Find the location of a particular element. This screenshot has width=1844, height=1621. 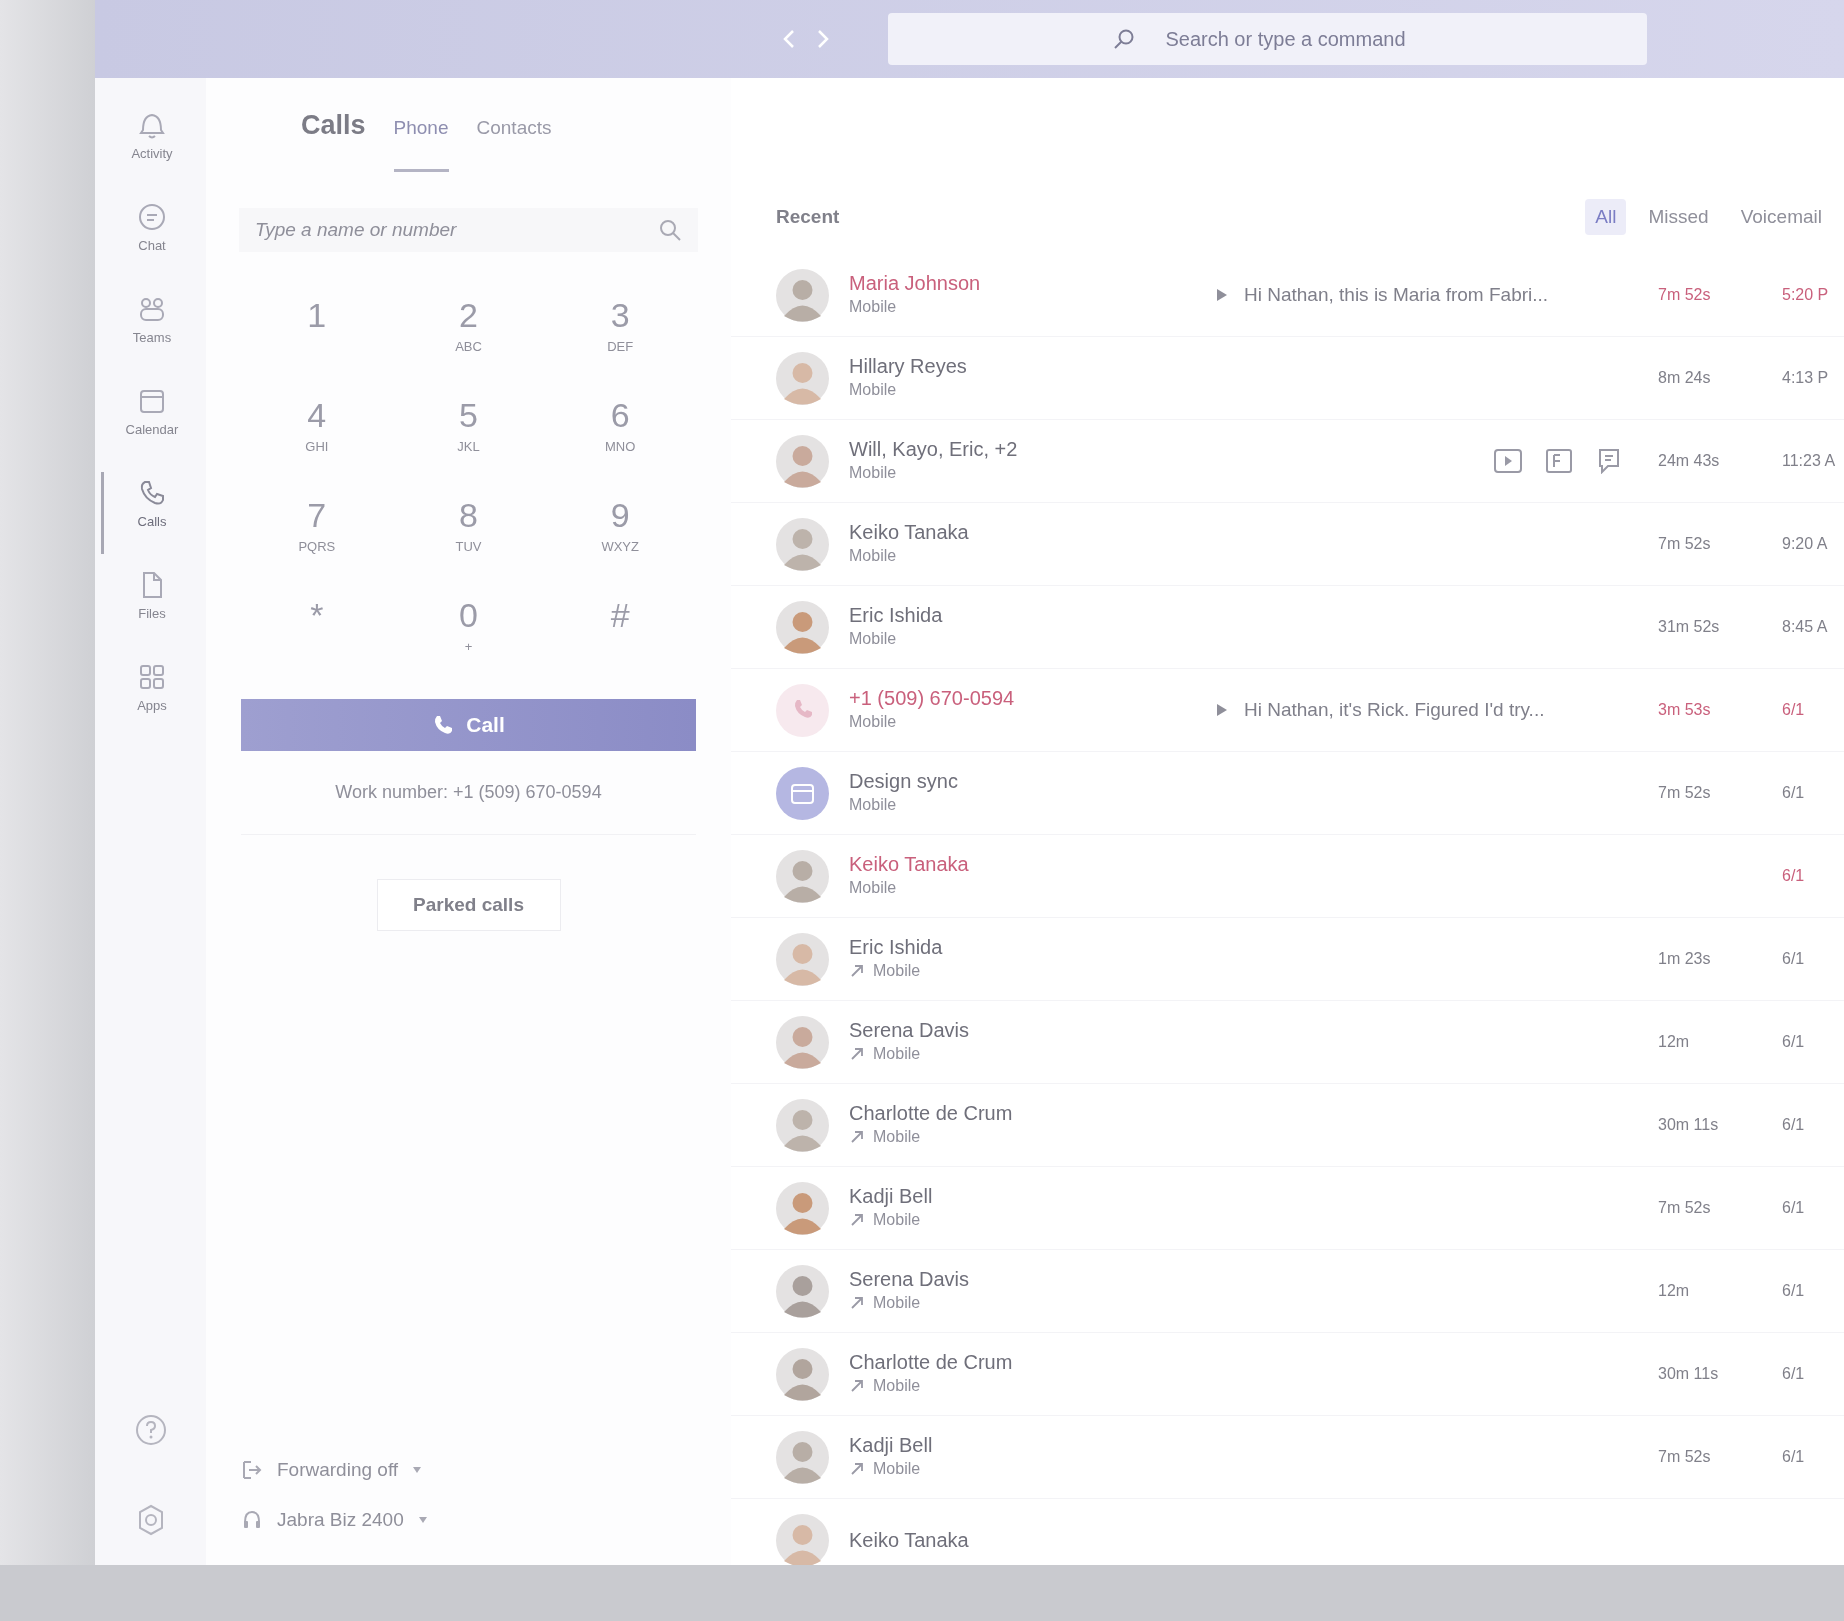

rail-item: Teams is located at coordinates (150, 329).